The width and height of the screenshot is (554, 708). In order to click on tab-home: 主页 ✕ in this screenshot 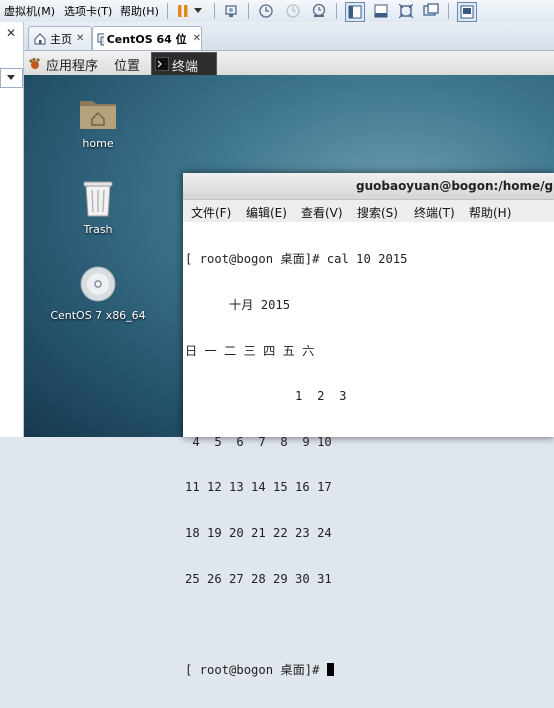, I will do `click(60, 38)`.